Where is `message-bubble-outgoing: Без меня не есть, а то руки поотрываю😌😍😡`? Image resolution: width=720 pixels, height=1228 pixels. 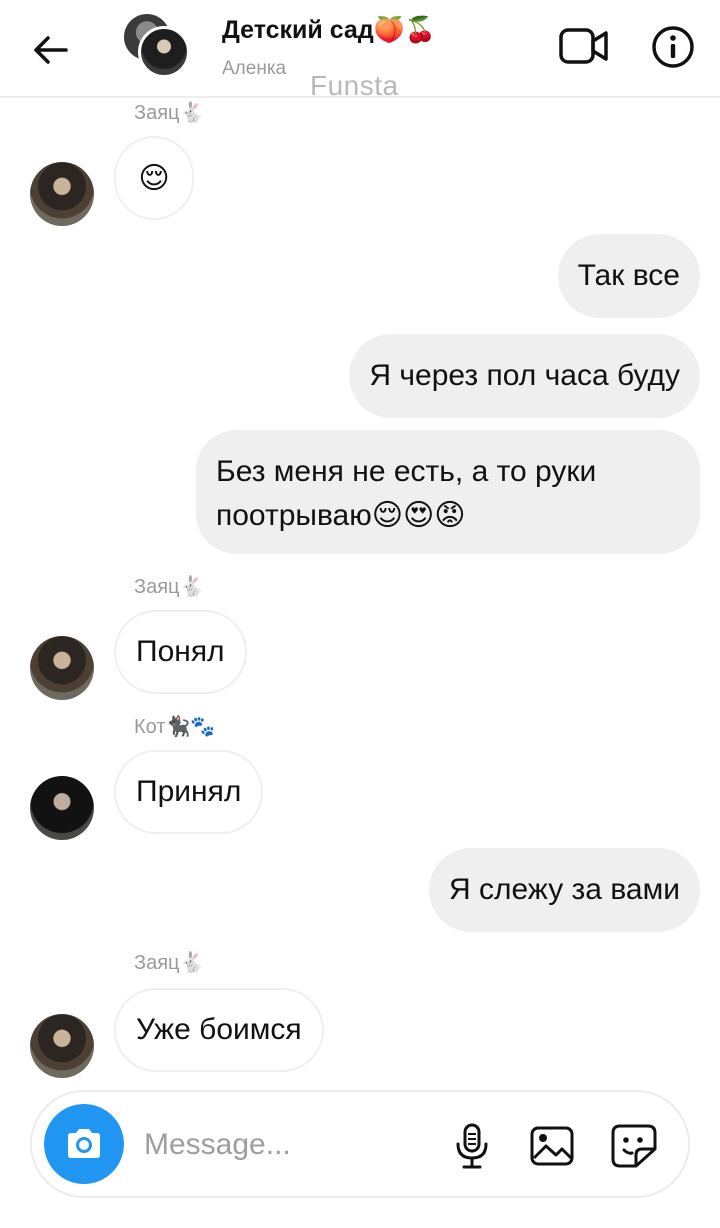
message-bubble-outgoing: Без меня не есть, а то руки поотрываю😌😍😡 is located at coordinates (448, 492).